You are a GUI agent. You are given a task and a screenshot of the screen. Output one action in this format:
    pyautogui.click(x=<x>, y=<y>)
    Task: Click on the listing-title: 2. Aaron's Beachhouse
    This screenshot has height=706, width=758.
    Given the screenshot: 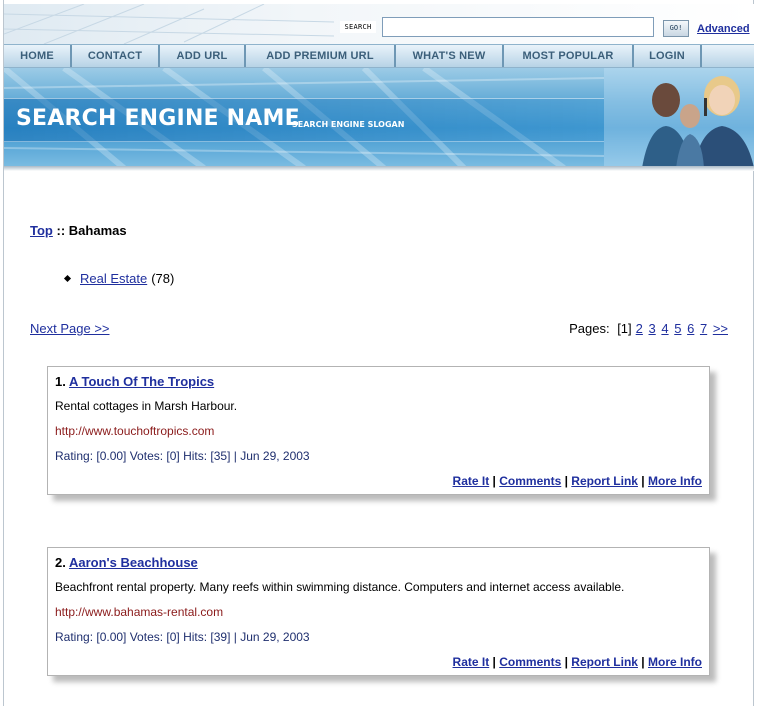 What is the action you would take?
    pyautogui.click(x=126, y=562)
    